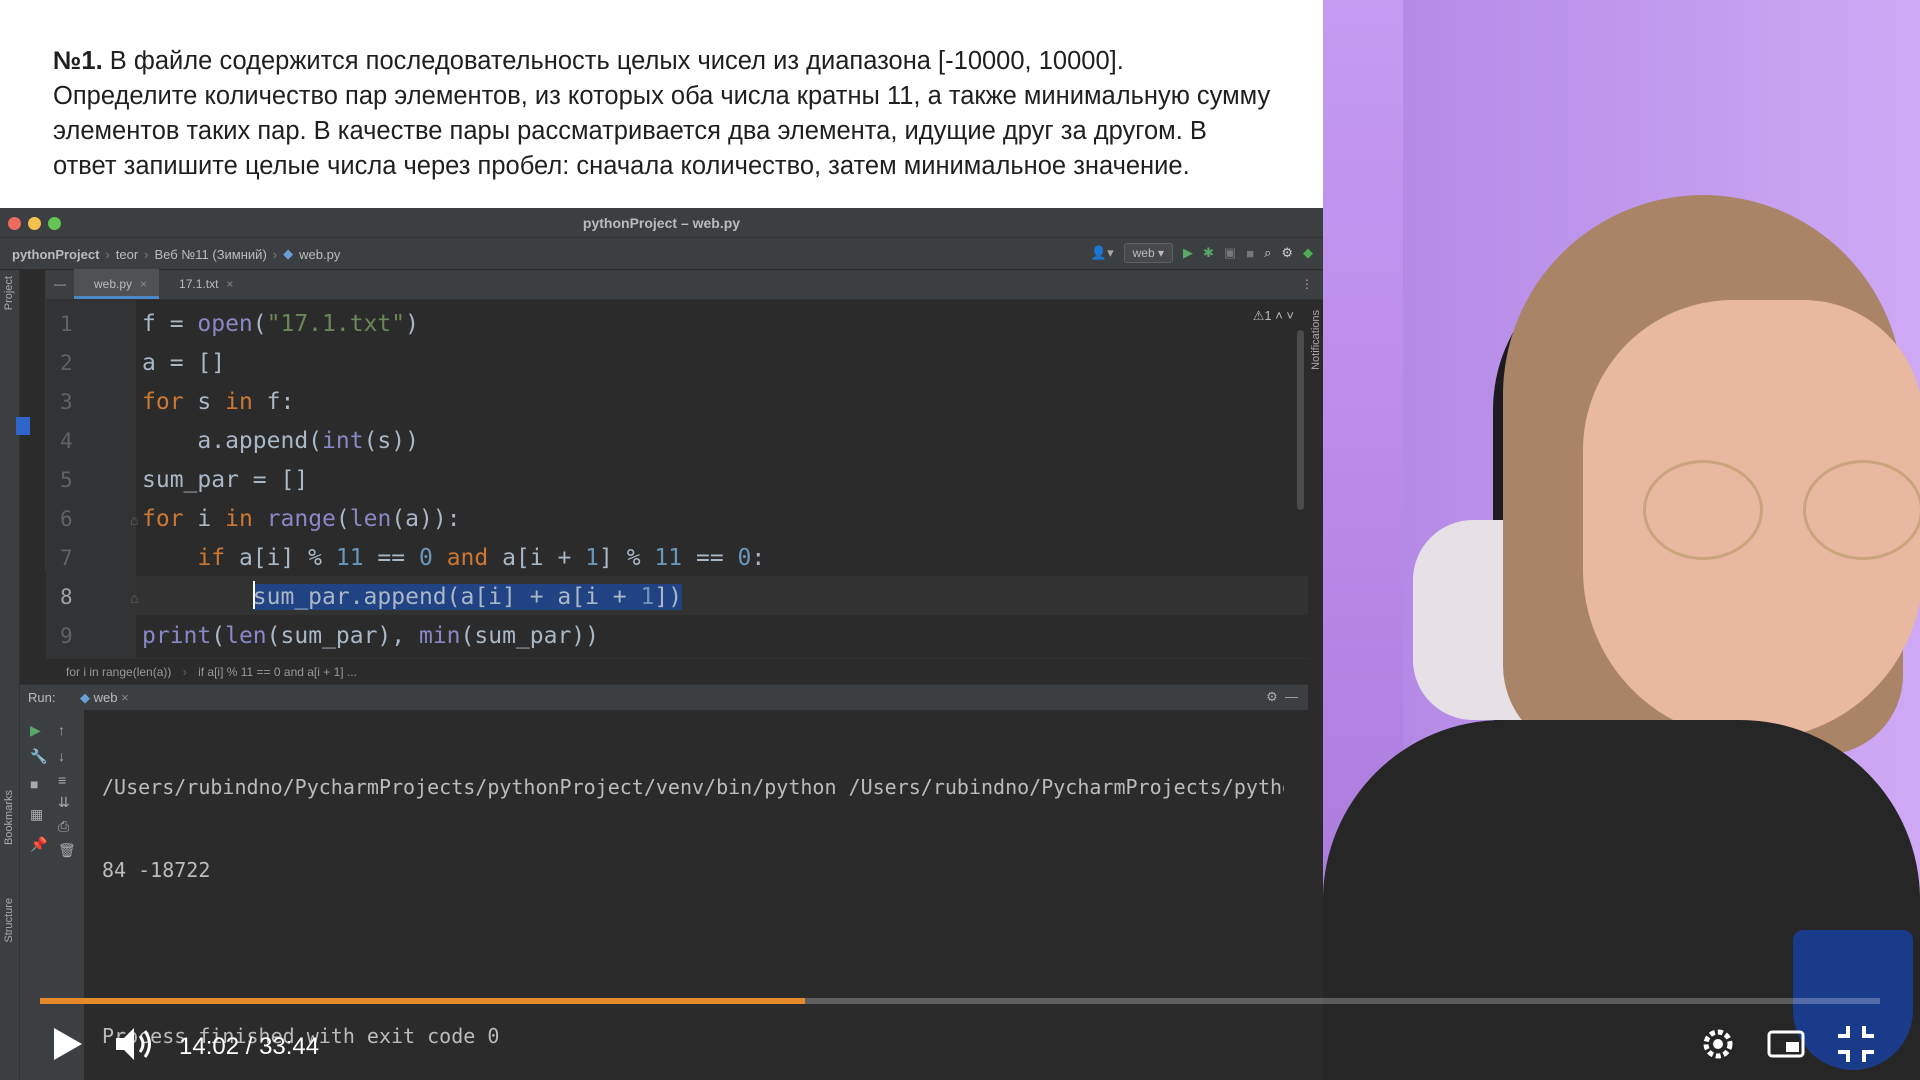  Describe the element at coordinates (301, 519) in the screenshot. I see `code-line: for i in range(len(a)):` at that location.